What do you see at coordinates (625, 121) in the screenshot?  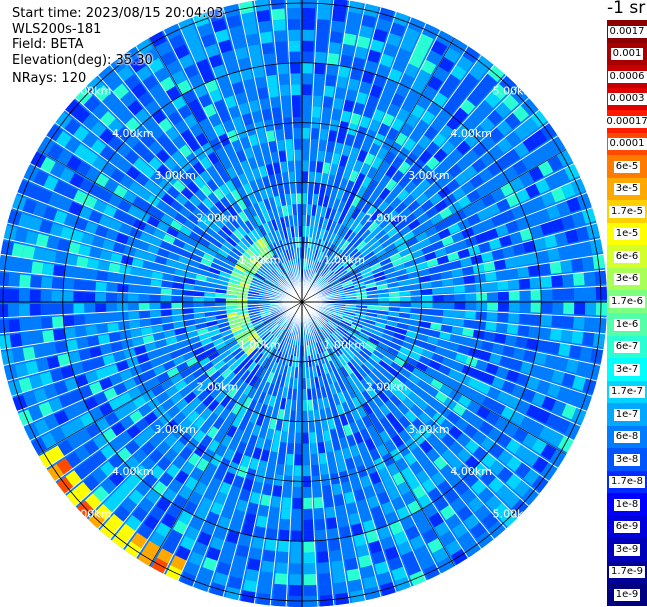 I see `colorbar-tick-label: 0.00017` at bounding box center [625, 121].